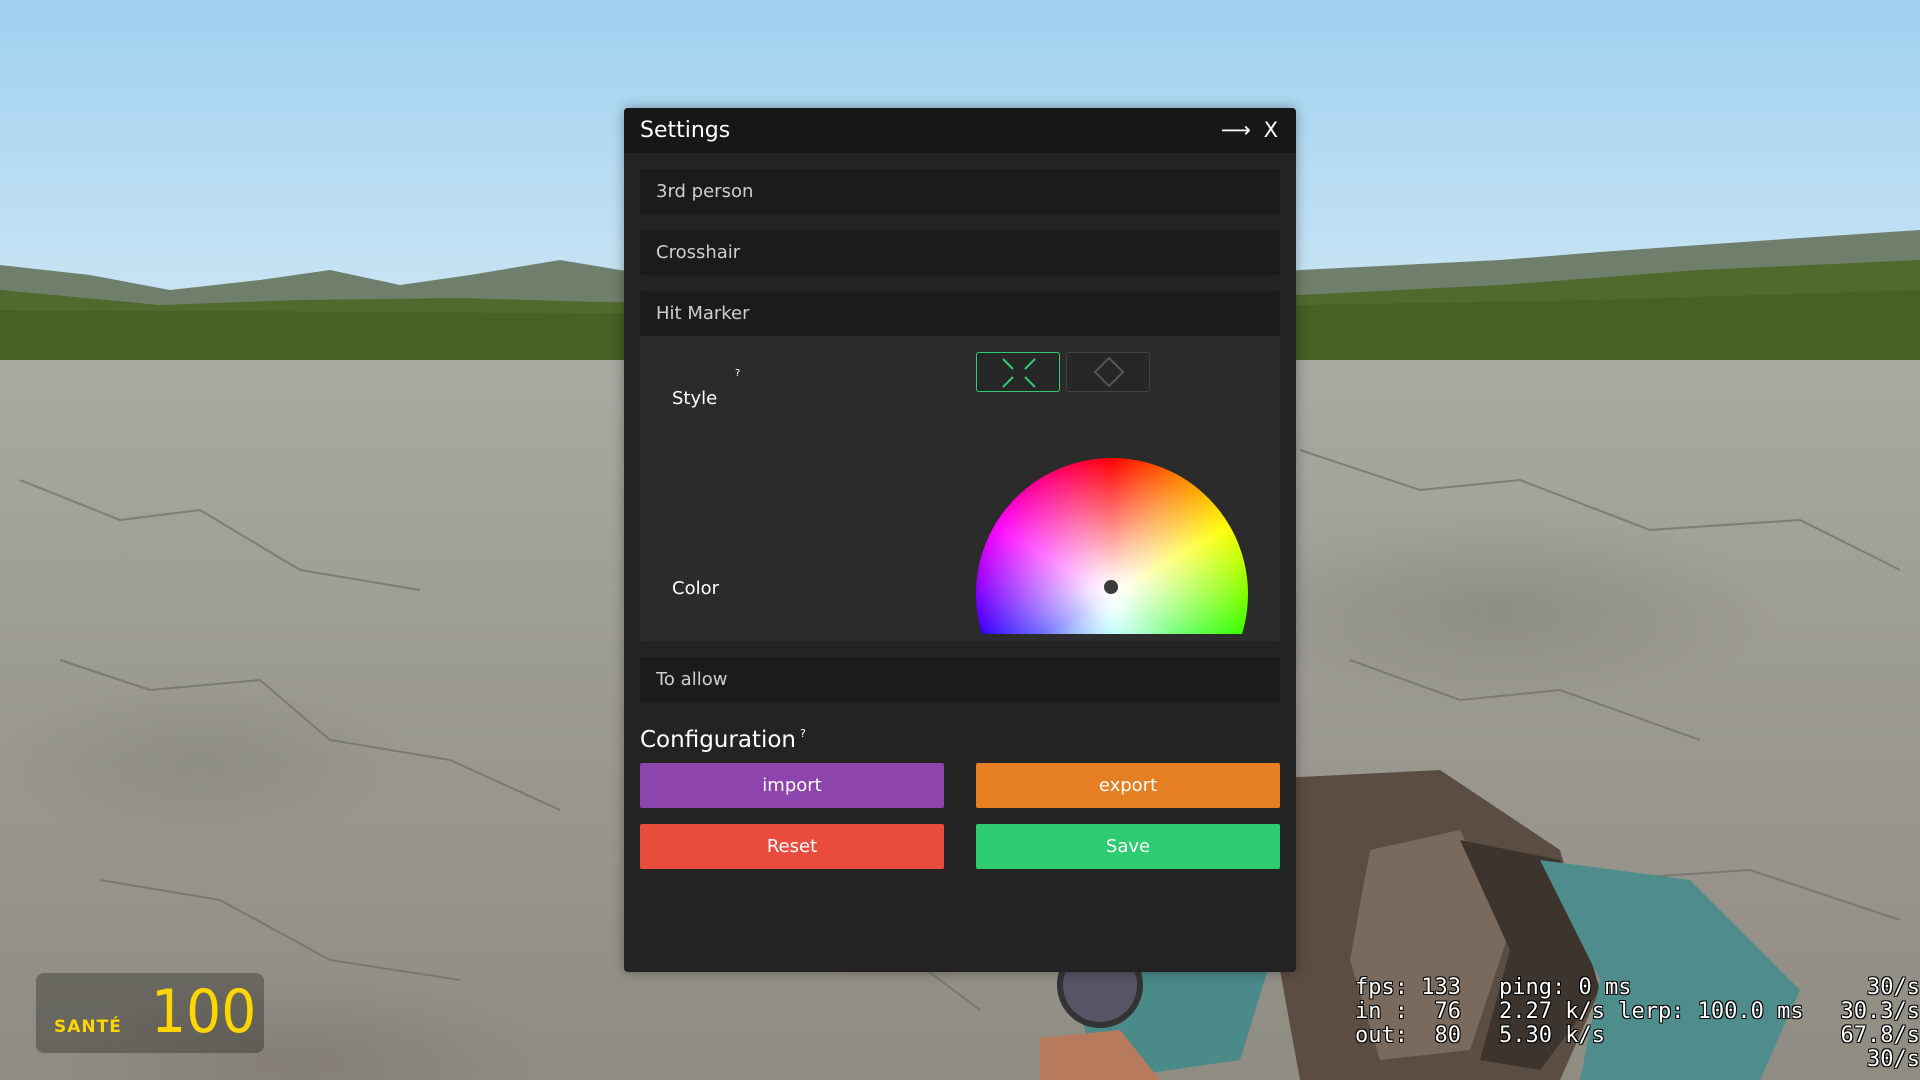 This screenshot has width=1920, height=1080. I want to click on netgraph-line: 67.8/s, so click(1880, 1035).